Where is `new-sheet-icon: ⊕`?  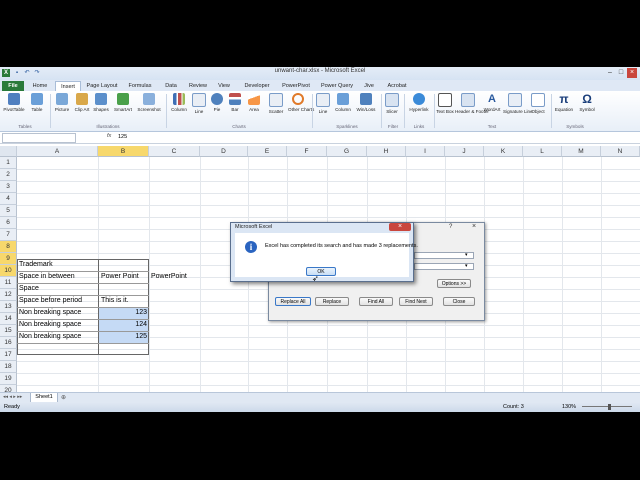
new-sheet-icon: ⊕ is located at coordinates (63, 397).